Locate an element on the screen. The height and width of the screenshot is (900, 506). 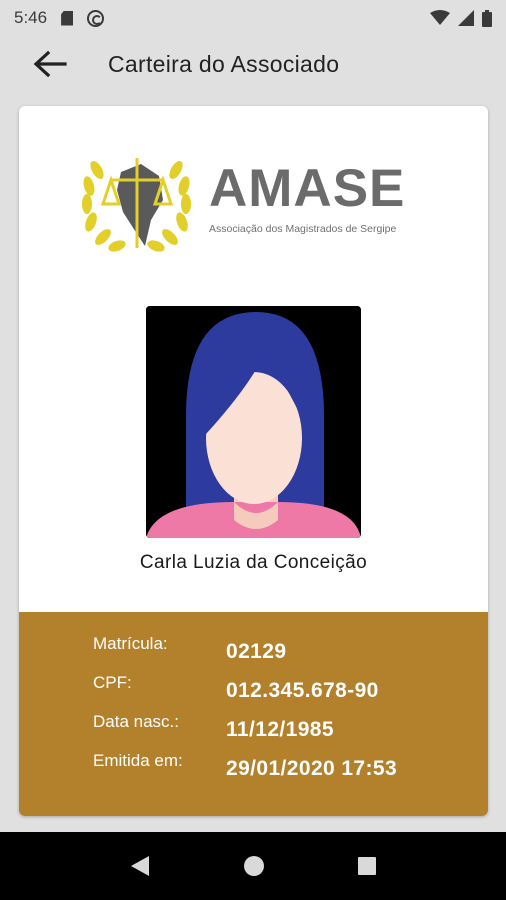
avatar-placeholder is located at coordinates (253, 422).